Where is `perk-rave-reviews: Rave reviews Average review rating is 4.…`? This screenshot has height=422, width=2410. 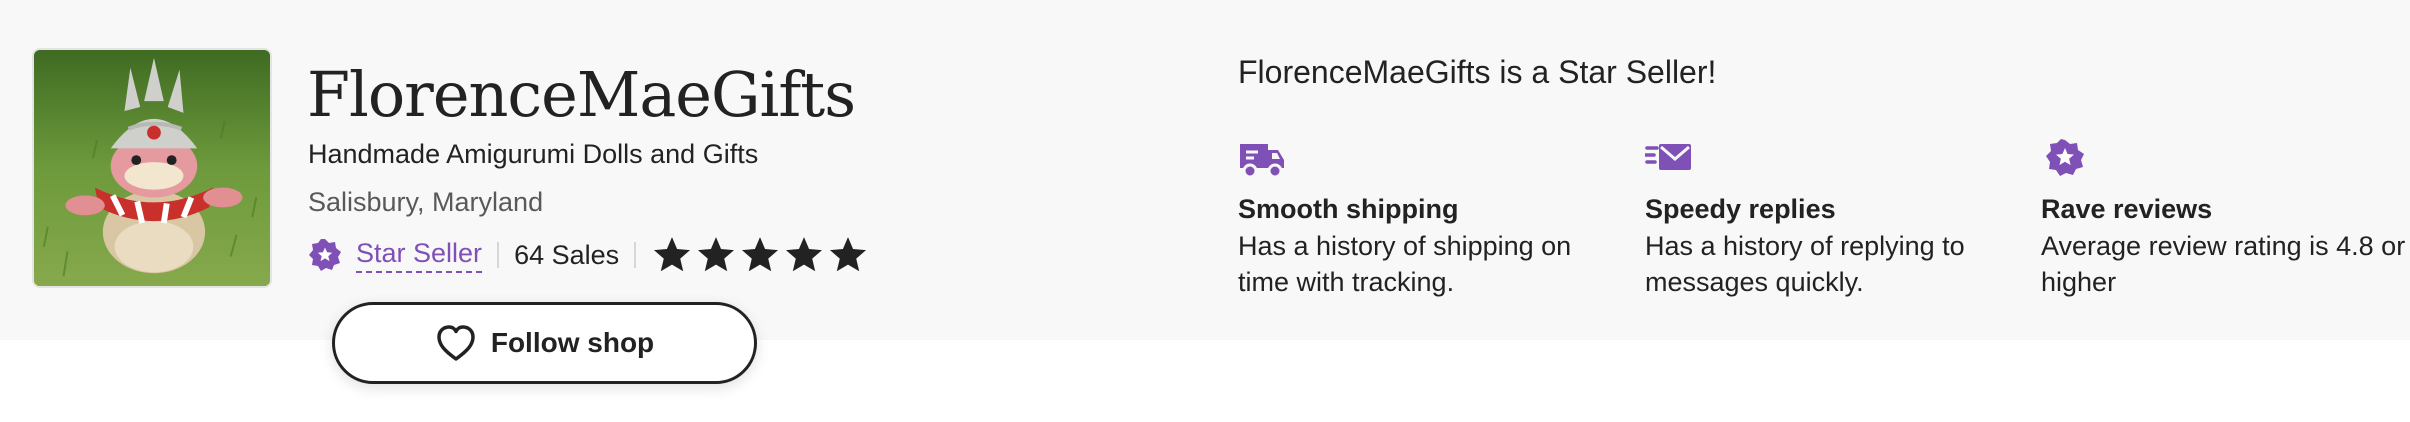
perk-rave-reviews: Rave reviews Average review rating is 4.… is located at coordinates (2223, 219).